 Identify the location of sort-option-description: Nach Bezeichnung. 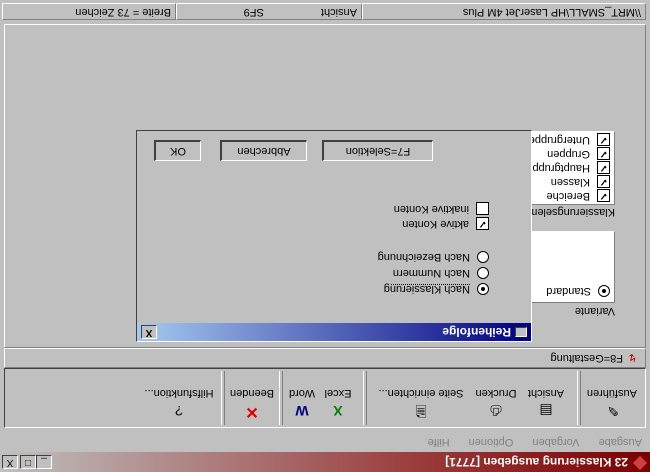
(433, 256).